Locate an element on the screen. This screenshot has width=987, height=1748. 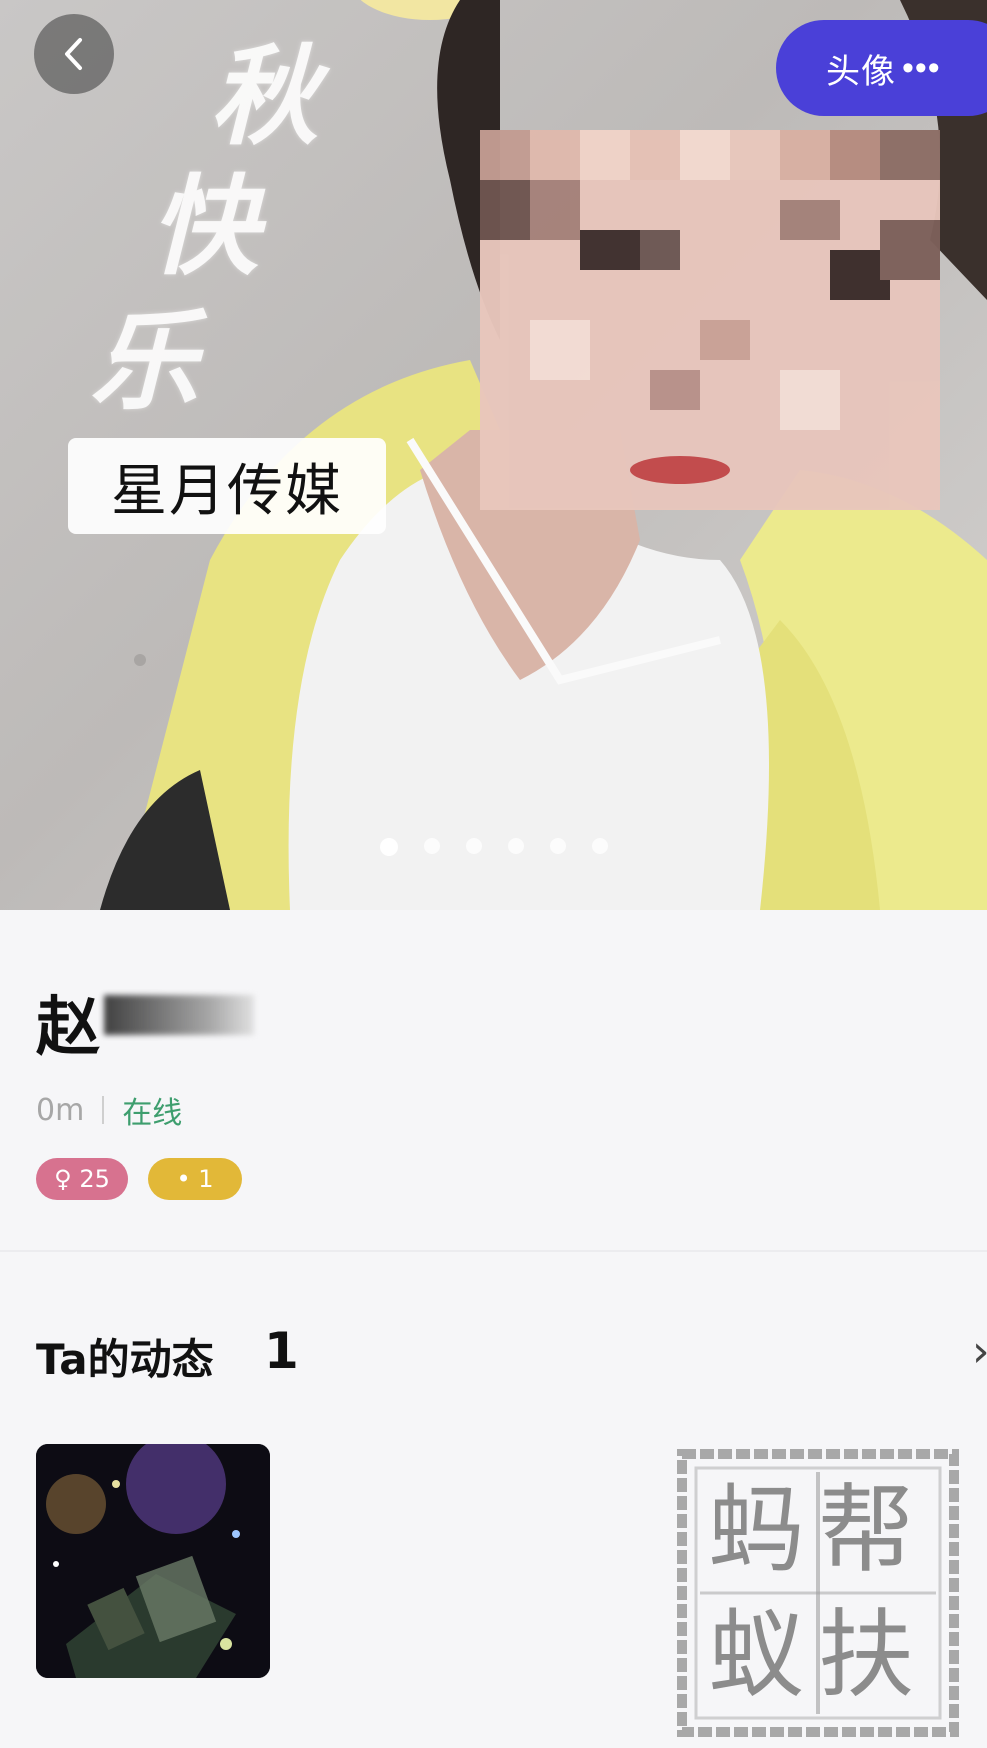
back-button is located at coordinates (74, 54).